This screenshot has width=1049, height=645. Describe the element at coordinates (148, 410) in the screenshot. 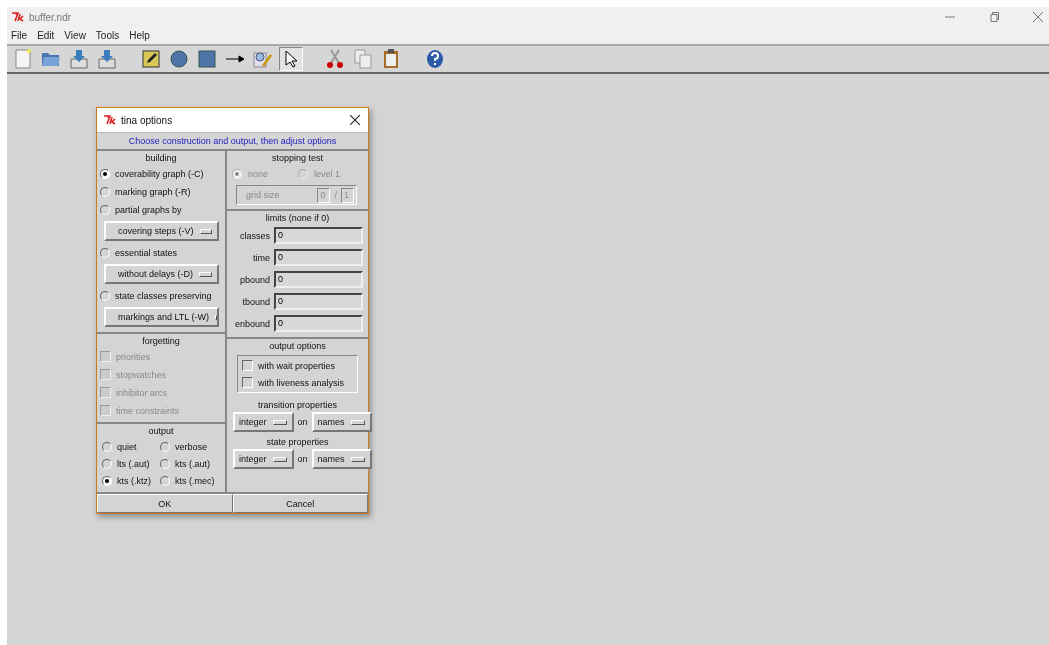

I see `checkbox-label: time constraints` at that location.